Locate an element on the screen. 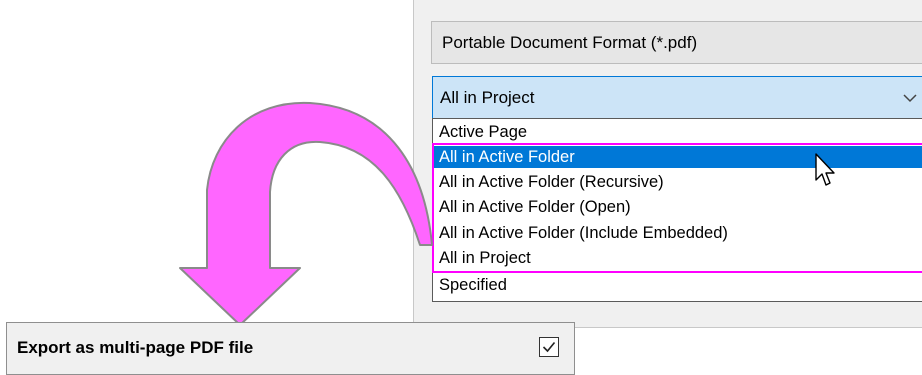  mouse-pointer-icon is located at coordinates (825, 169).